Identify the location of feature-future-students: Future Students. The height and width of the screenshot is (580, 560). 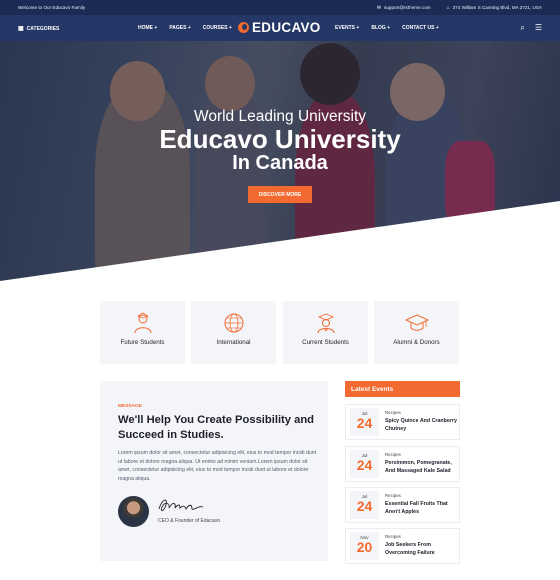
(142, 332).